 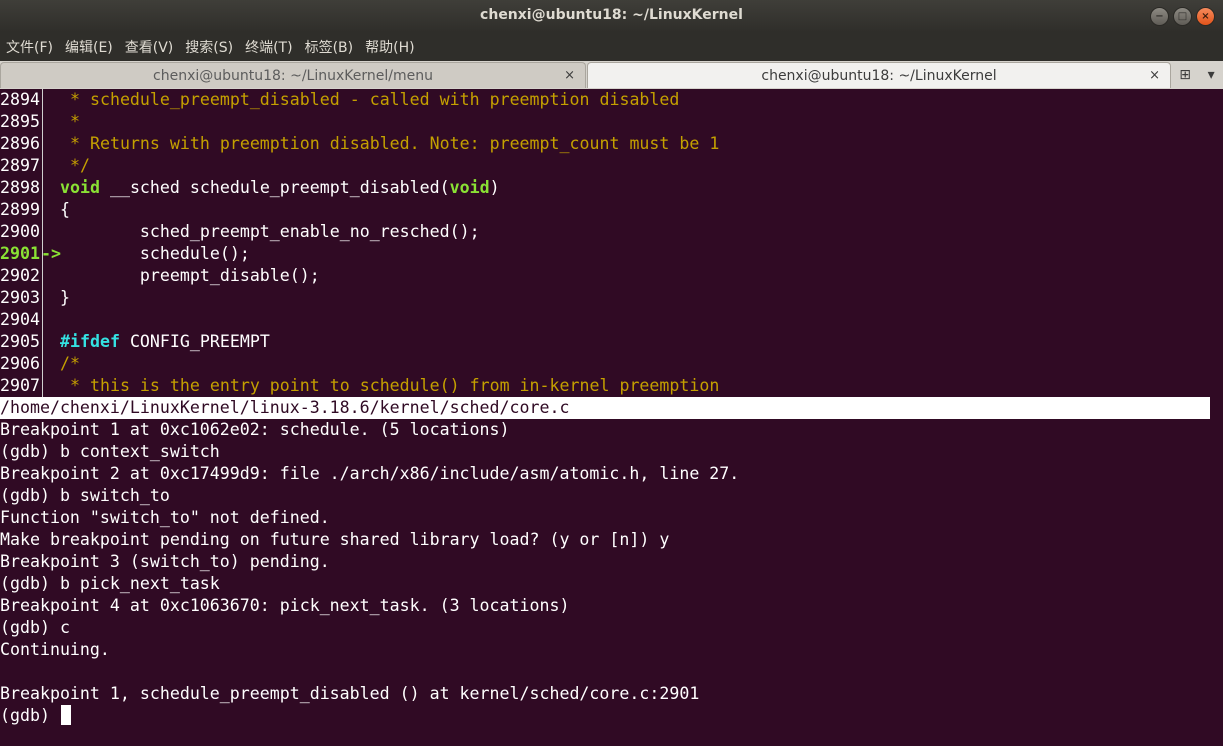 I want to click on source-code: {, so click(x=65, y=209).